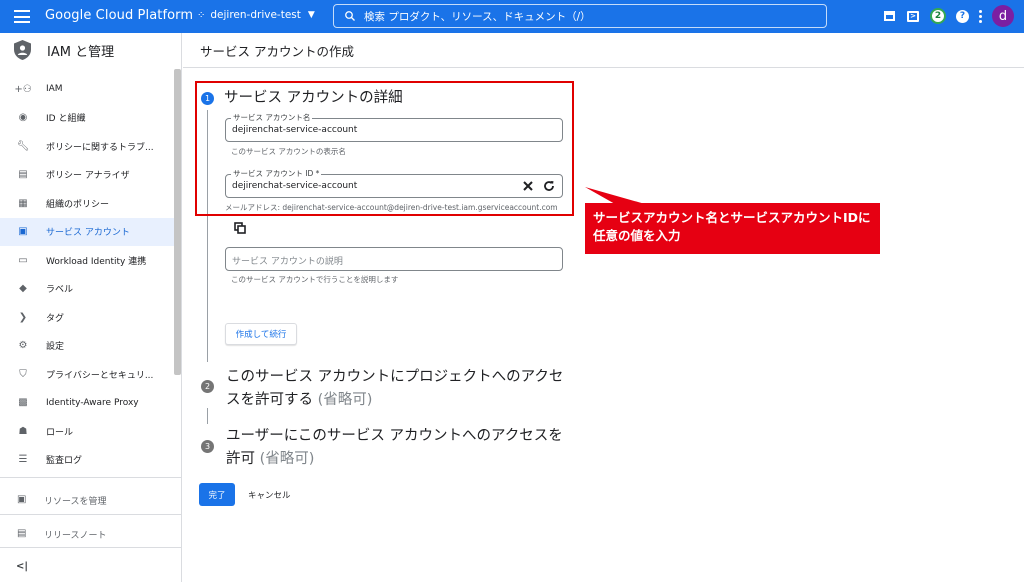 Image resolution: width=1024 pixels, height=582 pixels. Describe the element at coordinates (315, 279) in the screenshot. I see `field-hint: このサービス アカウントで行うことを説明します` at that location.